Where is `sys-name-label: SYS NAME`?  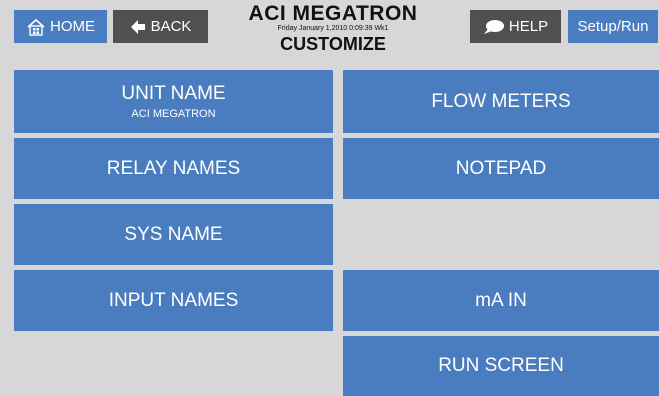
sys-name-label: SYS NAME is located at coordinates (173, 234).